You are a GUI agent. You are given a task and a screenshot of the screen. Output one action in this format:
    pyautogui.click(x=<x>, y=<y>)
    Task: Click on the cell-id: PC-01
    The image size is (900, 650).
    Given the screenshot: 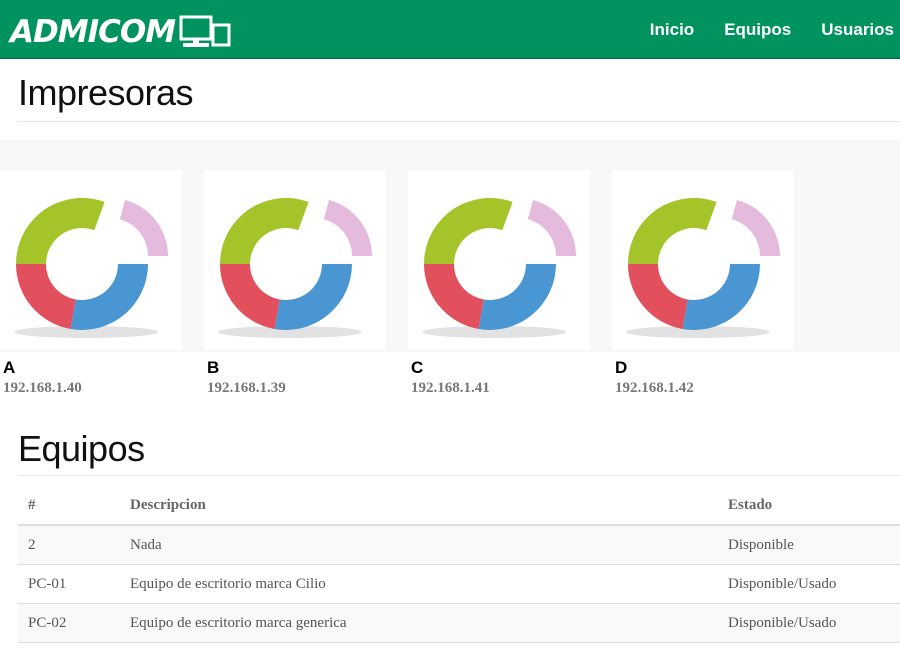 What is the action you would take?
    pyautogui.click(x=69, y=584)
    